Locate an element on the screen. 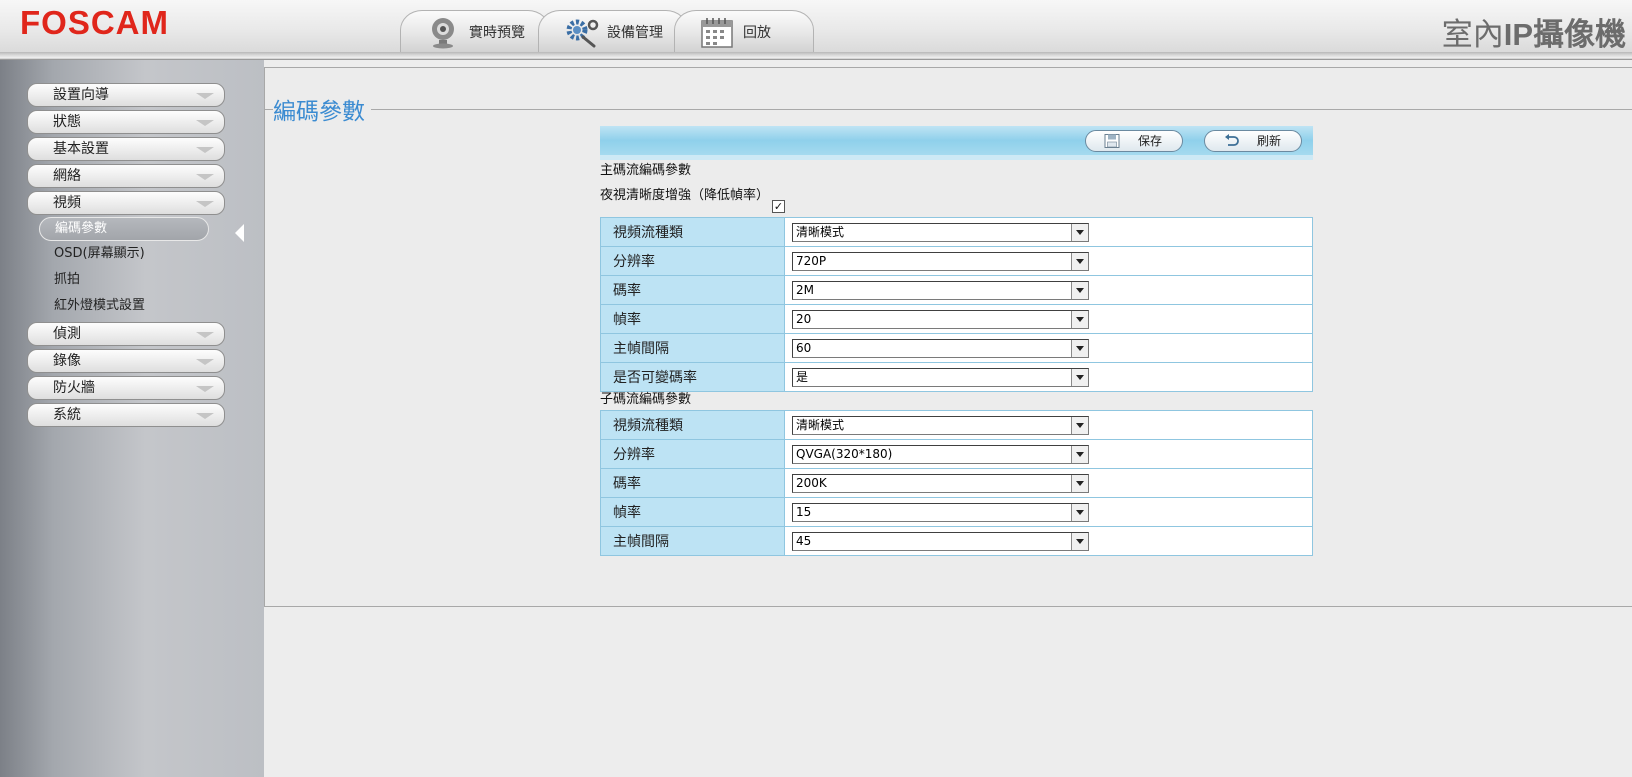  select-value: 20 is located at coordinates (804, 318).